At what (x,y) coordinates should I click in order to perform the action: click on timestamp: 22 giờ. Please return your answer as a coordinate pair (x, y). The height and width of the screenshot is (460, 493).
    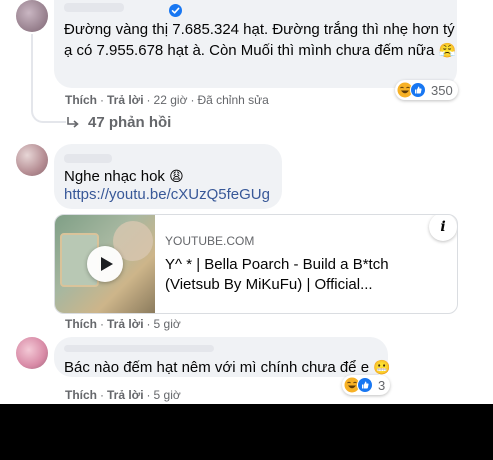
    Looking at the image, I should click on (171, 100).